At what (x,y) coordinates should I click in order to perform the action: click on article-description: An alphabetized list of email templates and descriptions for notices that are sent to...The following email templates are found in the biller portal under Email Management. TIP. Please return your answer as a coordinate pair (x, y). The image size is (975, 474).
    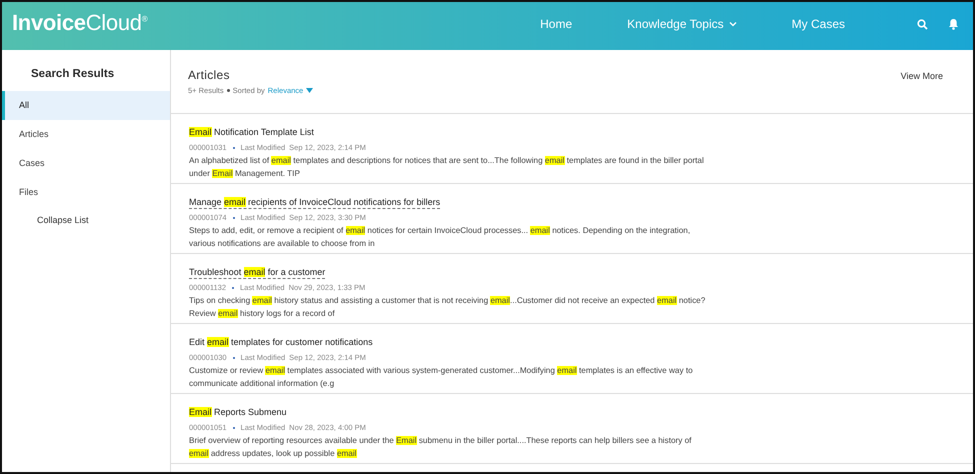
    Looking at the image, I should click on (447, 167).